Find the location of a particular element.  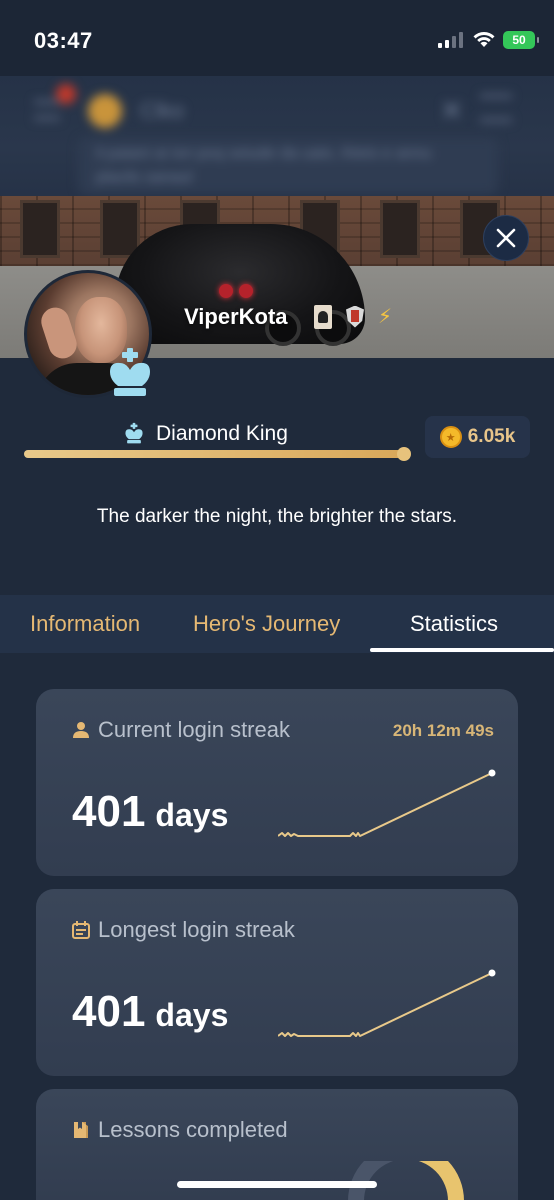

longest-streak-number: 401 is located at coordinates (109, 1011).